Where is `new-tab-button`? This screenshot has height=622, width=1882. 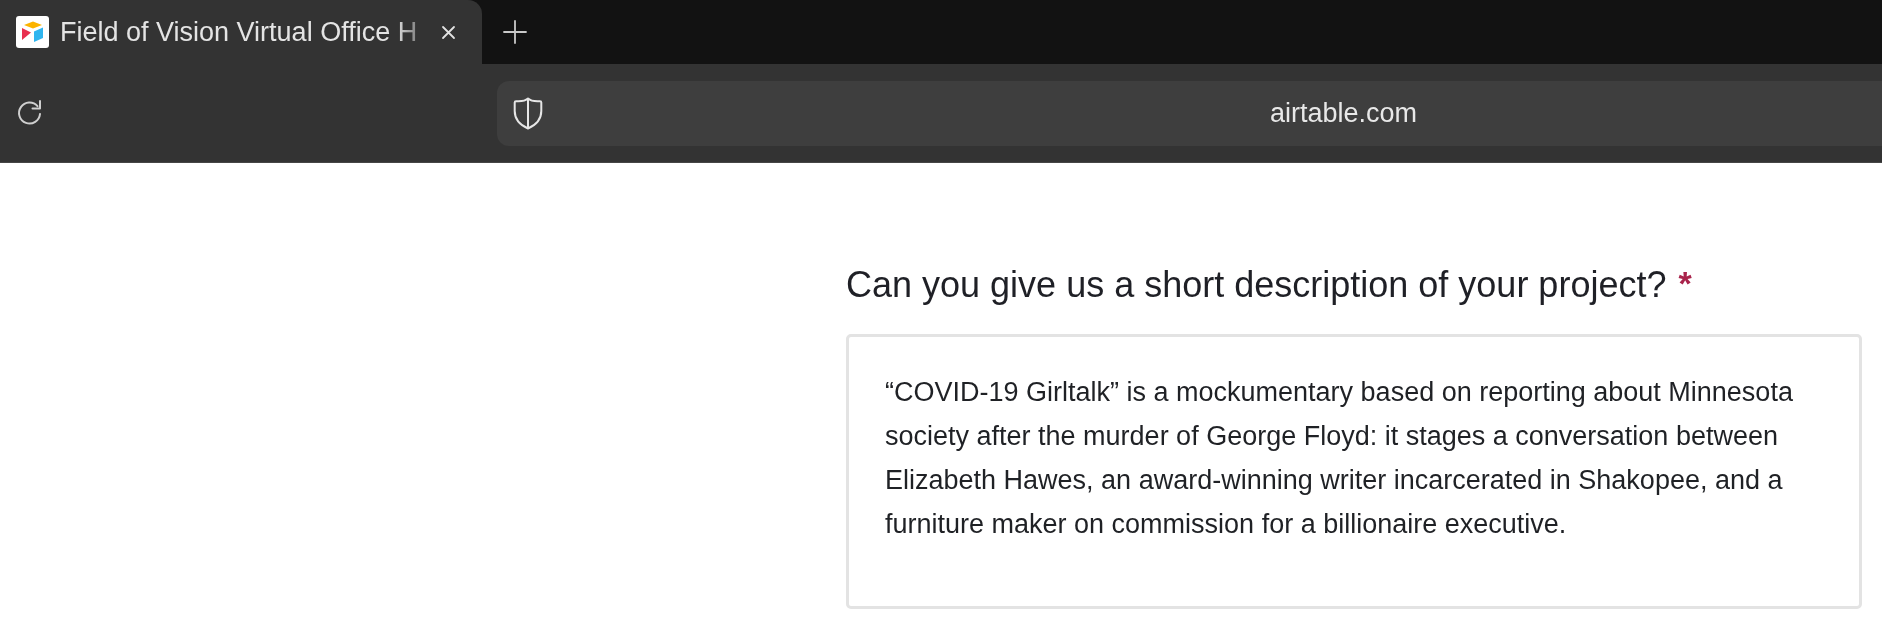
new-tab-button is located at coordinates (515, 32).